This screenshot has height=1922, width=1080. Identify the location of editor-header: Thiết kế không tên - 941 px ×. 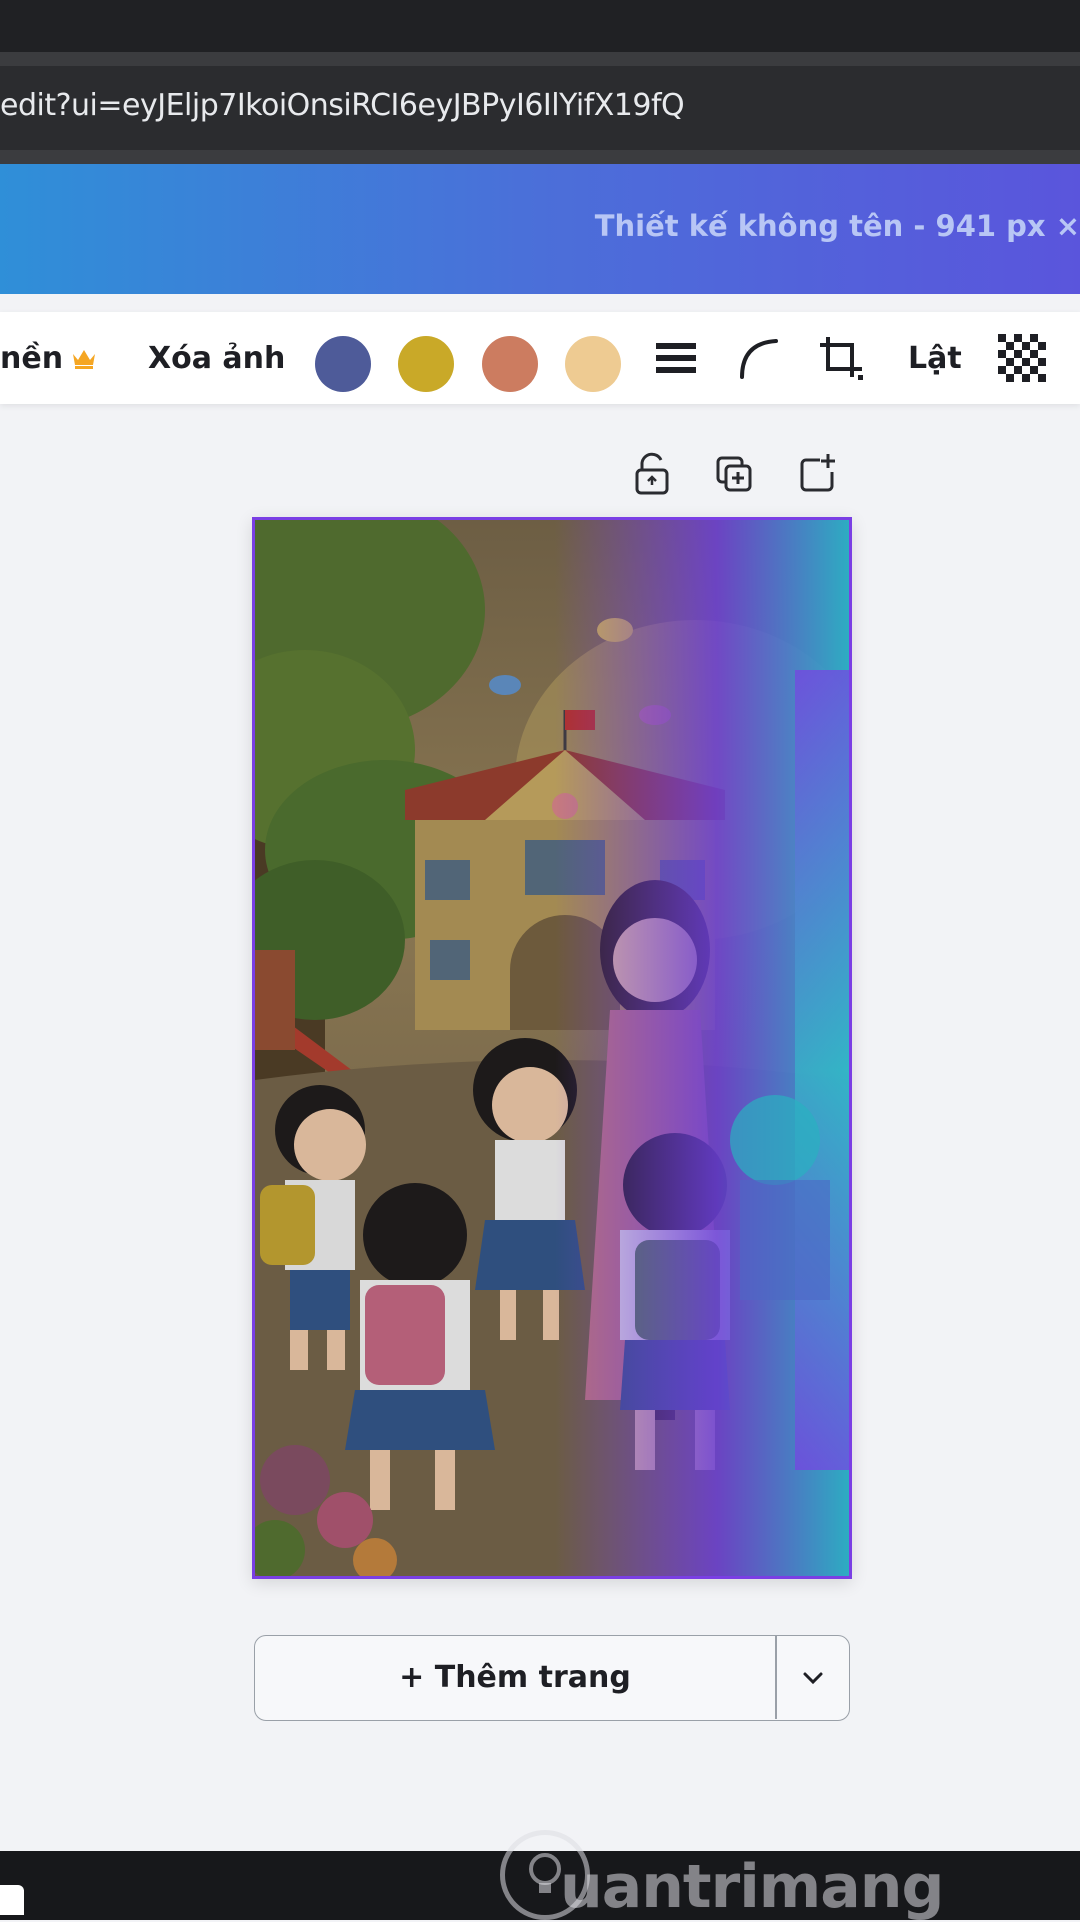
(540, 229).